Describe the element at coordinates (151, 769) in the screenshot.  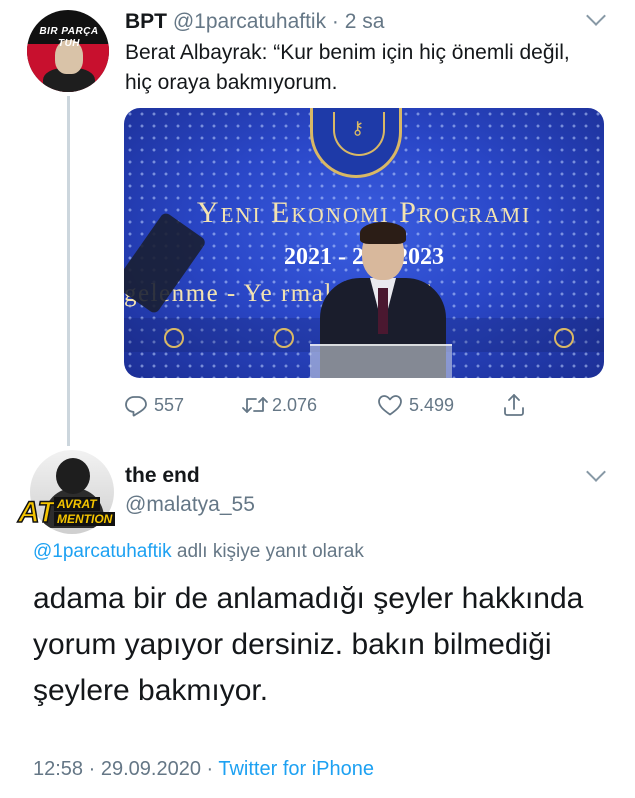
I see `tweet2-date: 29.09.2020` at that location.